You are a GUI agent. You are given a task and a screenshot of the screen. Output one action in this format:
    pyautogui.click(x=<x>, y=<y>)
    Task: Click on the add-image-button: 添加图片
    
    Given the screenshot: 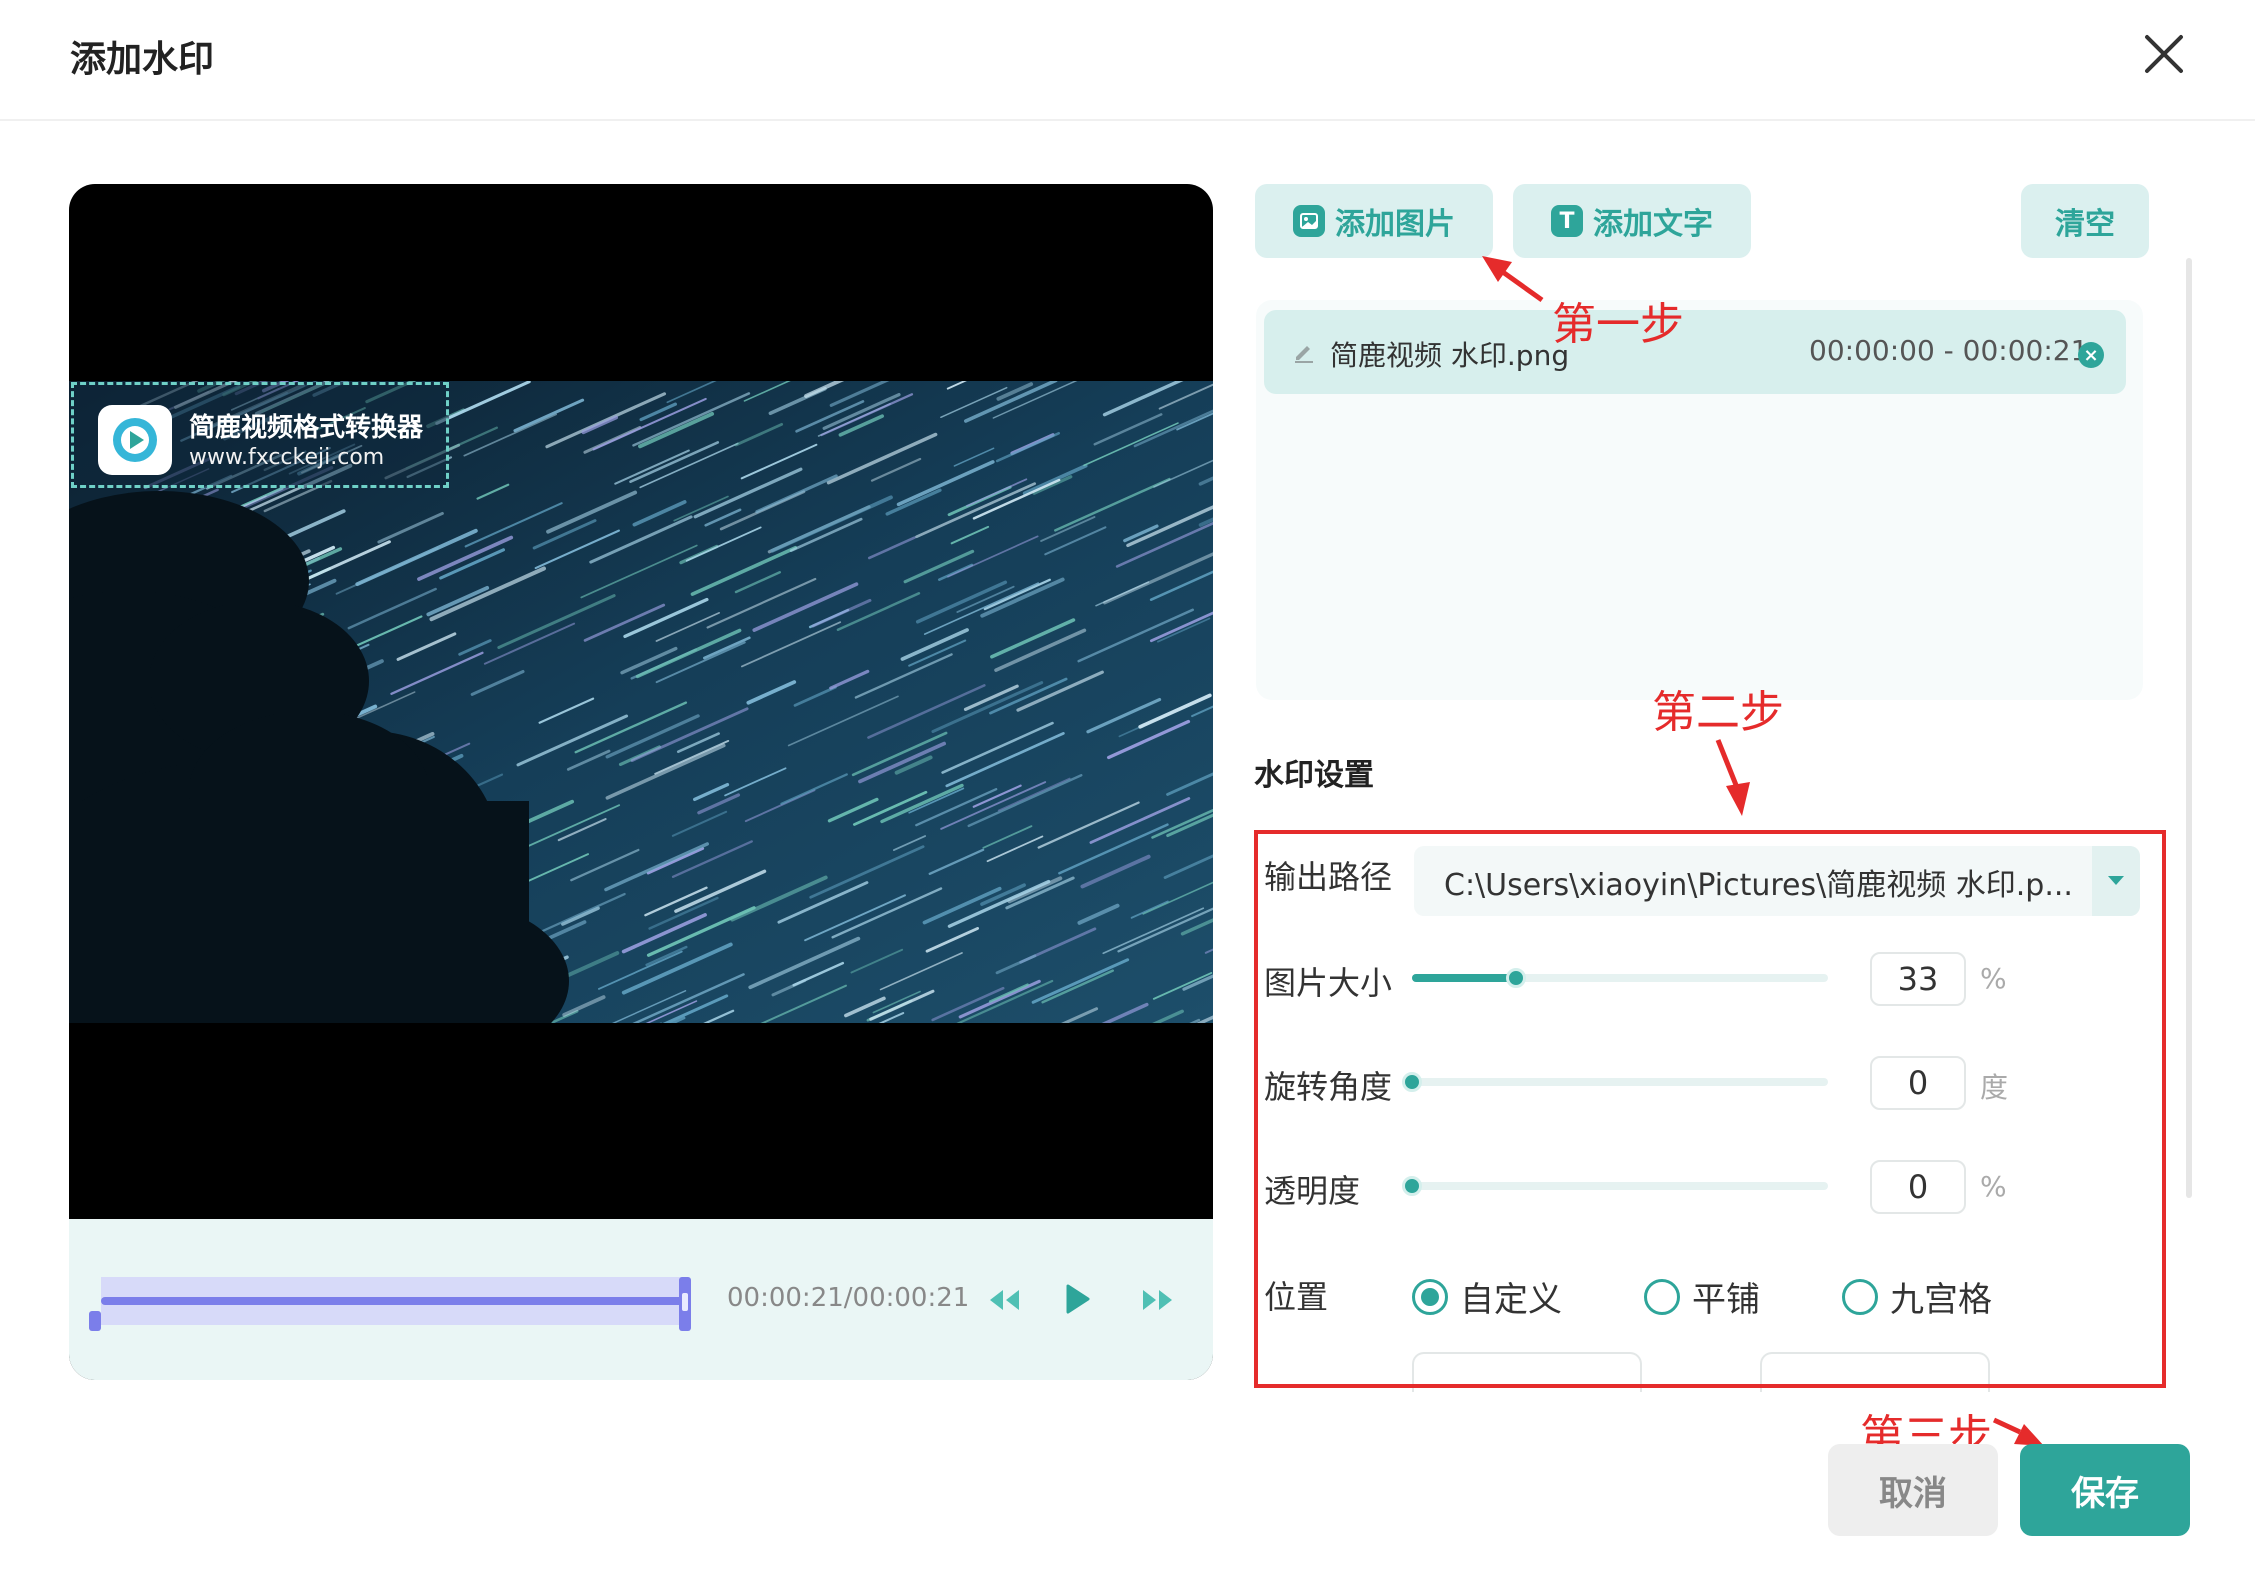 What is the action you would take?
    pyautogui.click(x=1374, y=221)
    